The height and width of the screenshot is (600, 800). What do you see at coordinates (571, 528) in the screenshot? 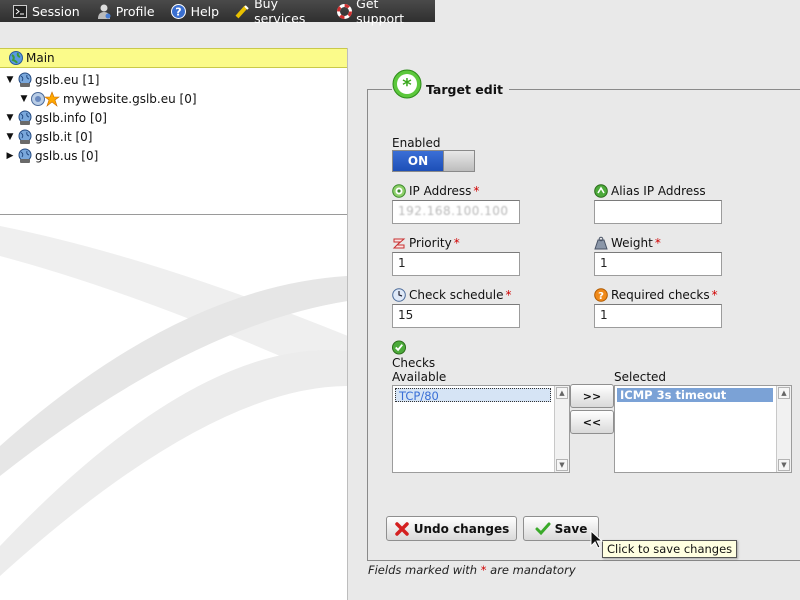
I see `save-label: Save` at bounding box center [571, 528].